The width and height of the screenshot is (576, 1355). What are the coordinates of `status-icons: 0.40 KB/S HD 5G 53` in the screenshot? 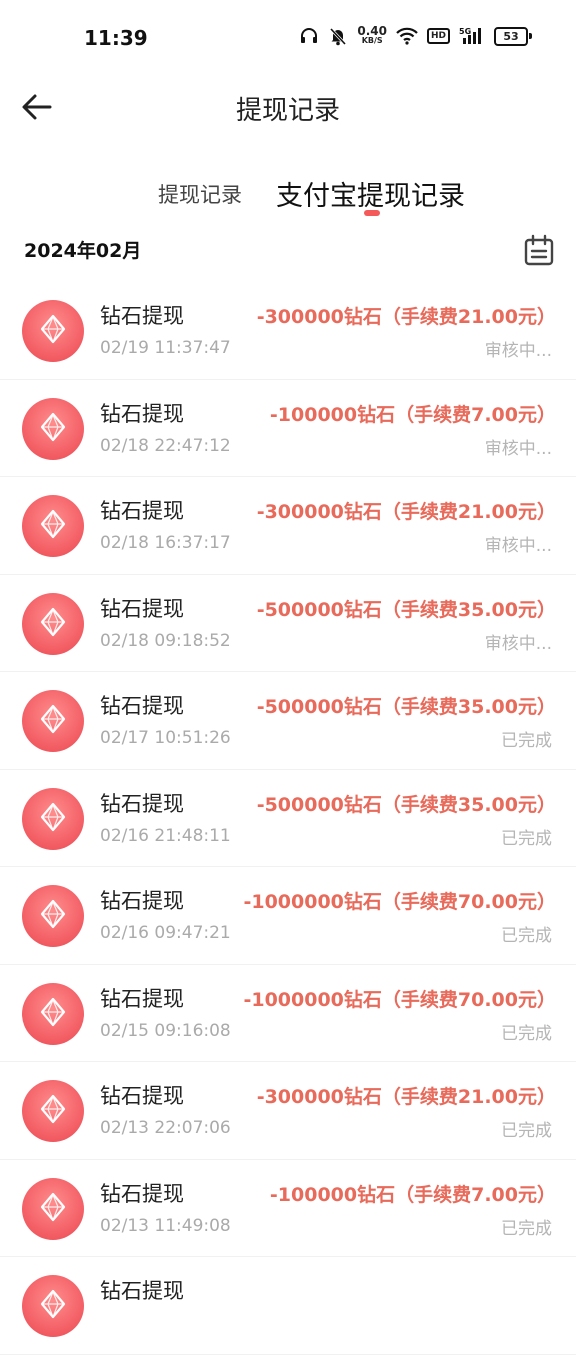 It's located at (415, 35).